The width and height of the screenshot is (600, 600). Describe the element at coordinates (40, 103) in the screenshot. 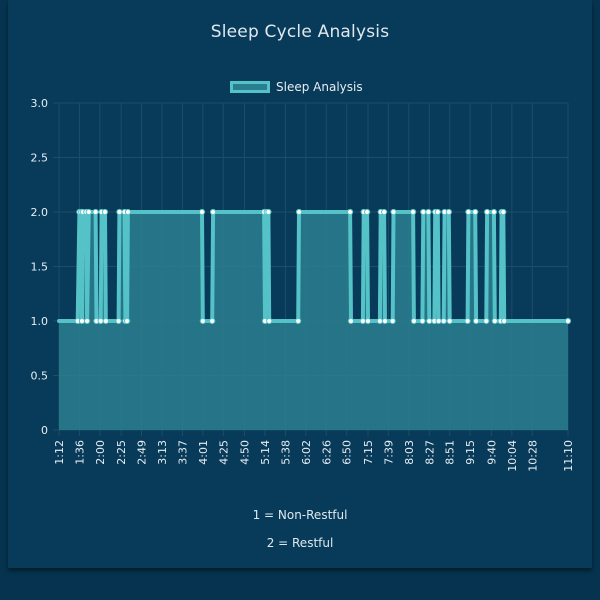

I see `y-tick-label: 3.0` at that location.